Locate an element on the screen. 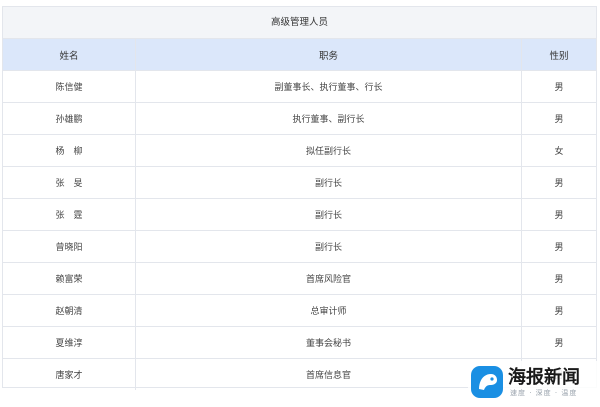 The image size is (600, 407). cell-role: 副董事长、执行董事、行长 is located at coordinates (328, 86).